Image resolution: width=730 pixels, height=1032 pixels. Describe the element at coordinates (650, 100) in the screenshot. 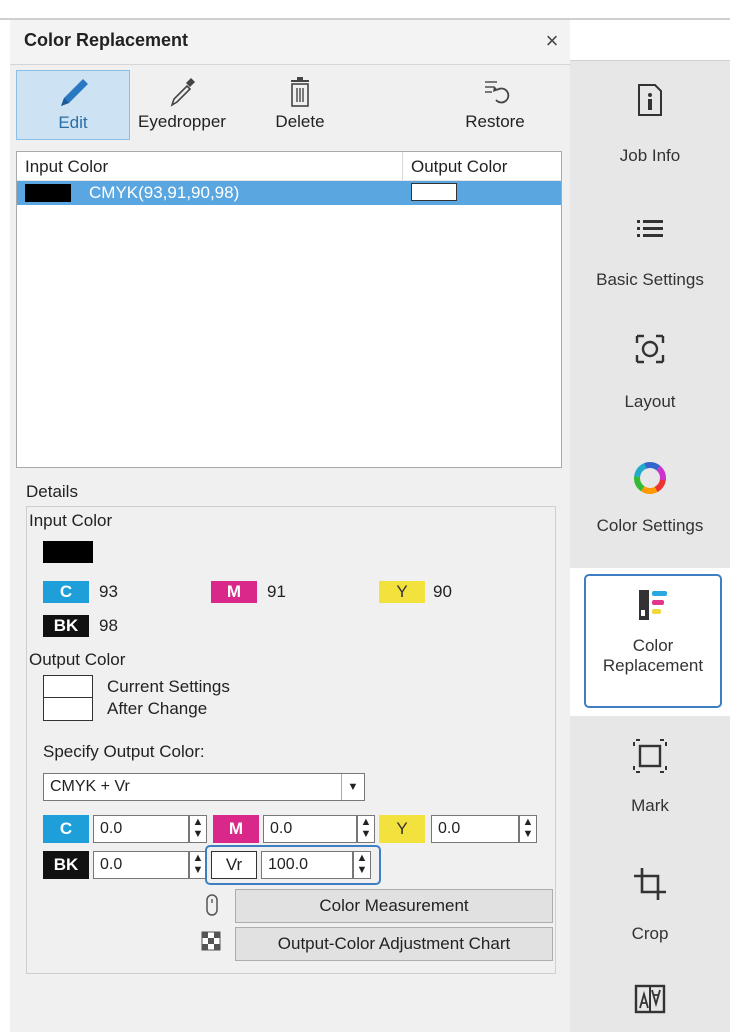

I see `info-document-icon` at that location.